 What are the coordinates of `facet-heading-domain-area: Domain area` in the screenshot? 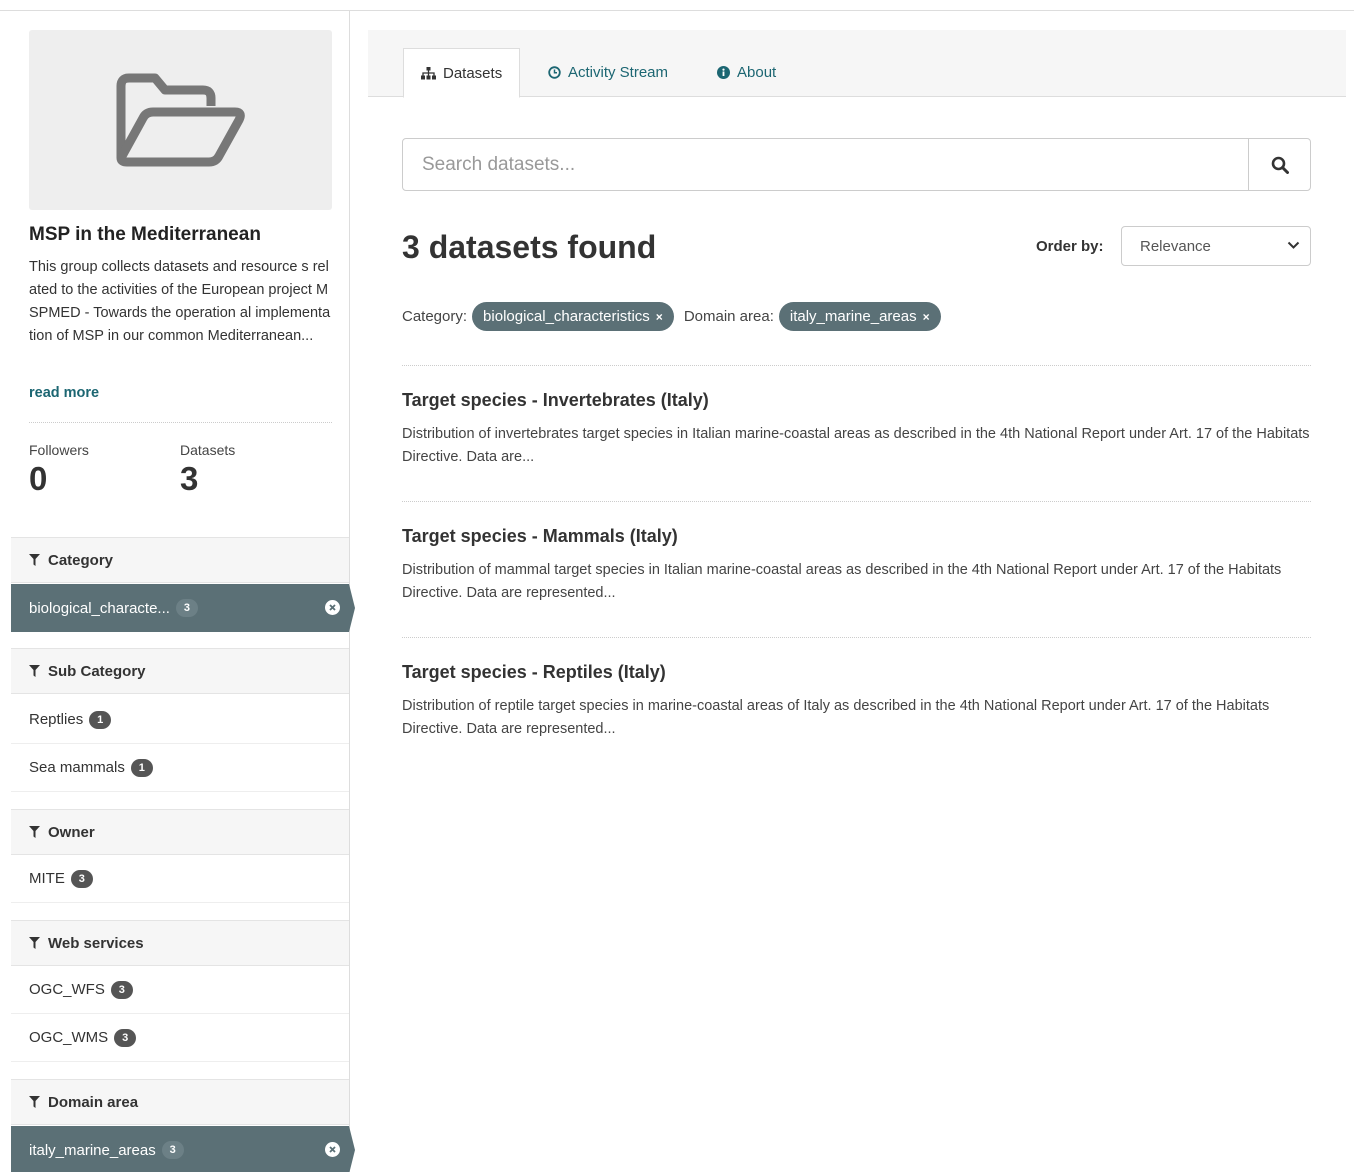 It's located at (180, 1102).